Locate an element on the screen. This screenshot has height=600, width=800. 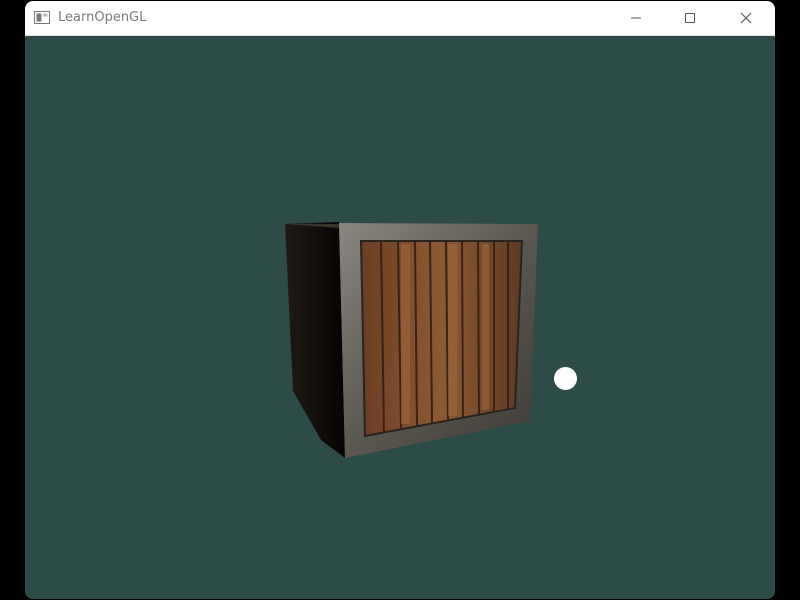
close-icon is located at coordinates (746, 18).